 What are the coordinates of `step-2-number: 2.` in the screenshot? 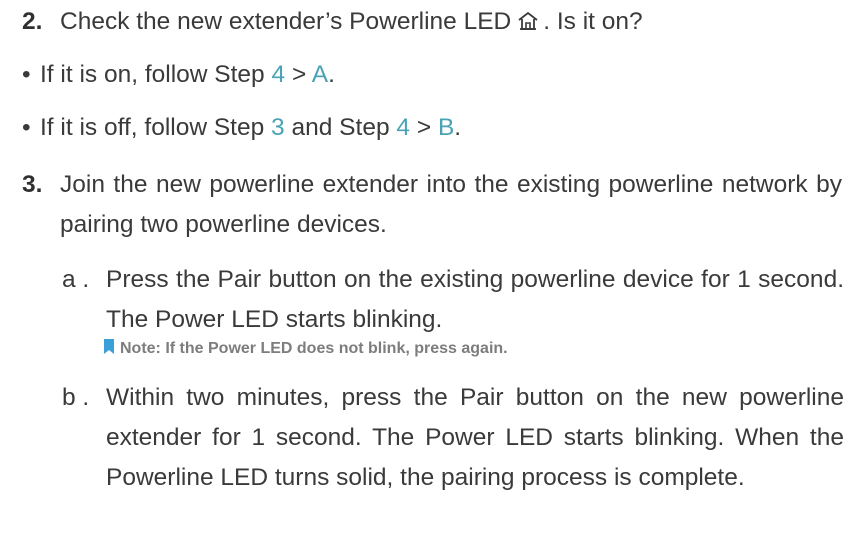 It's located at (32, 21).